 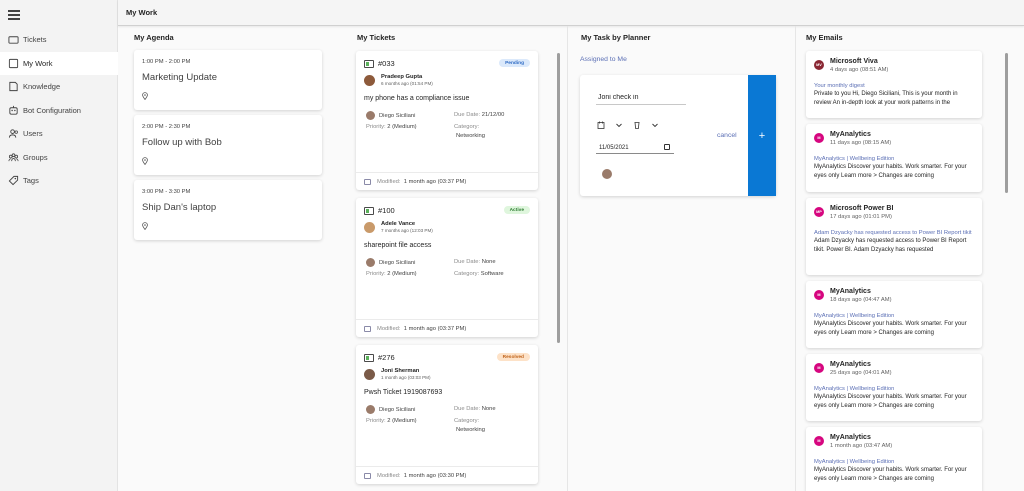 I want to click on sidebar-item-tags: Tags, so click(x=59, y=181).